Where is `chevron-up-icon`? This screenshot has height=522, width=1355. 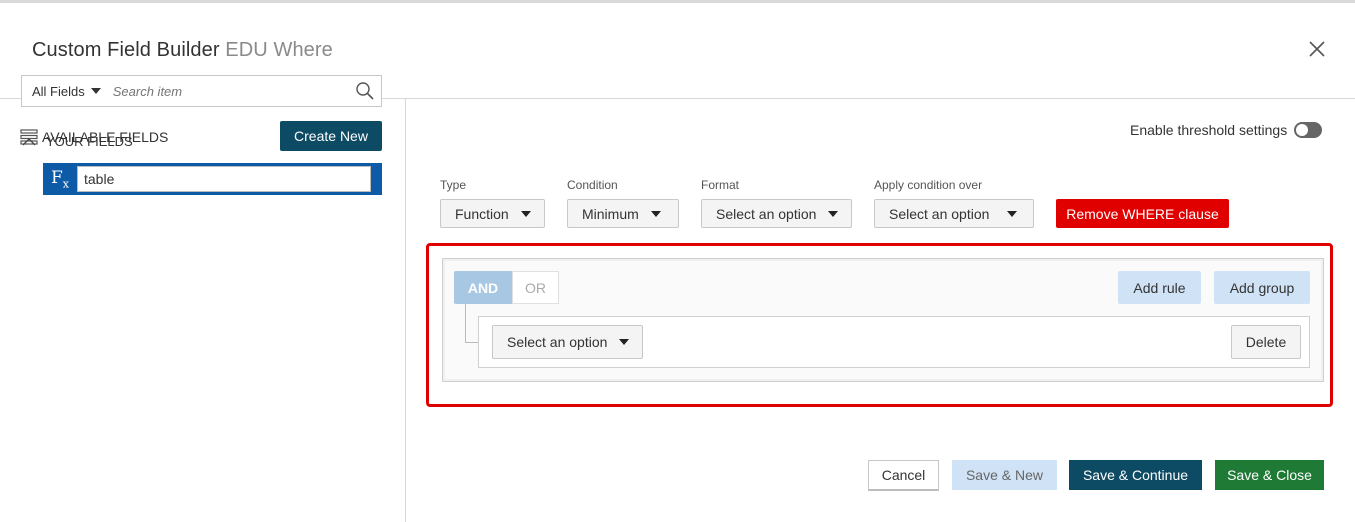 chevron-up-icon is located at coordinates (29, 141).